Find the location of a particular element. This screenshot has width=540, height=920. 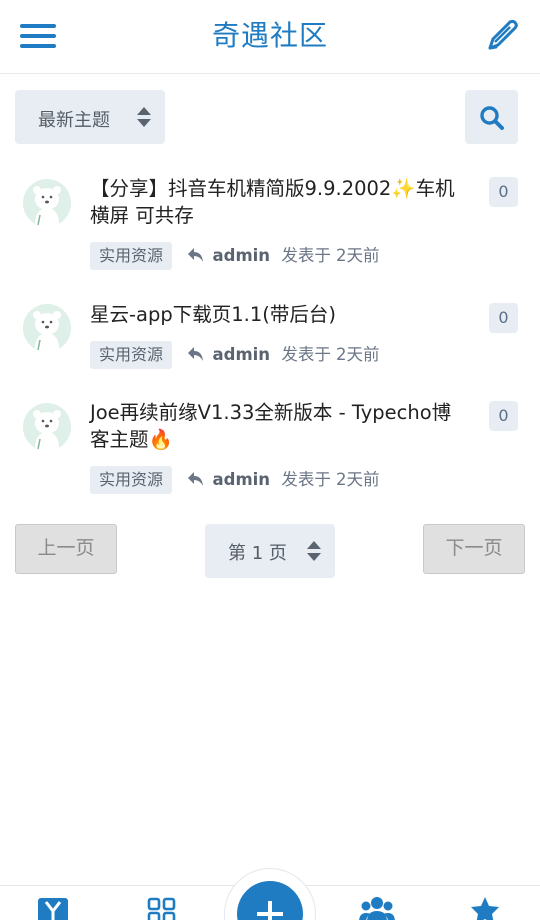

prev-page-button: 上一页 is located at coordinates (66, 549).